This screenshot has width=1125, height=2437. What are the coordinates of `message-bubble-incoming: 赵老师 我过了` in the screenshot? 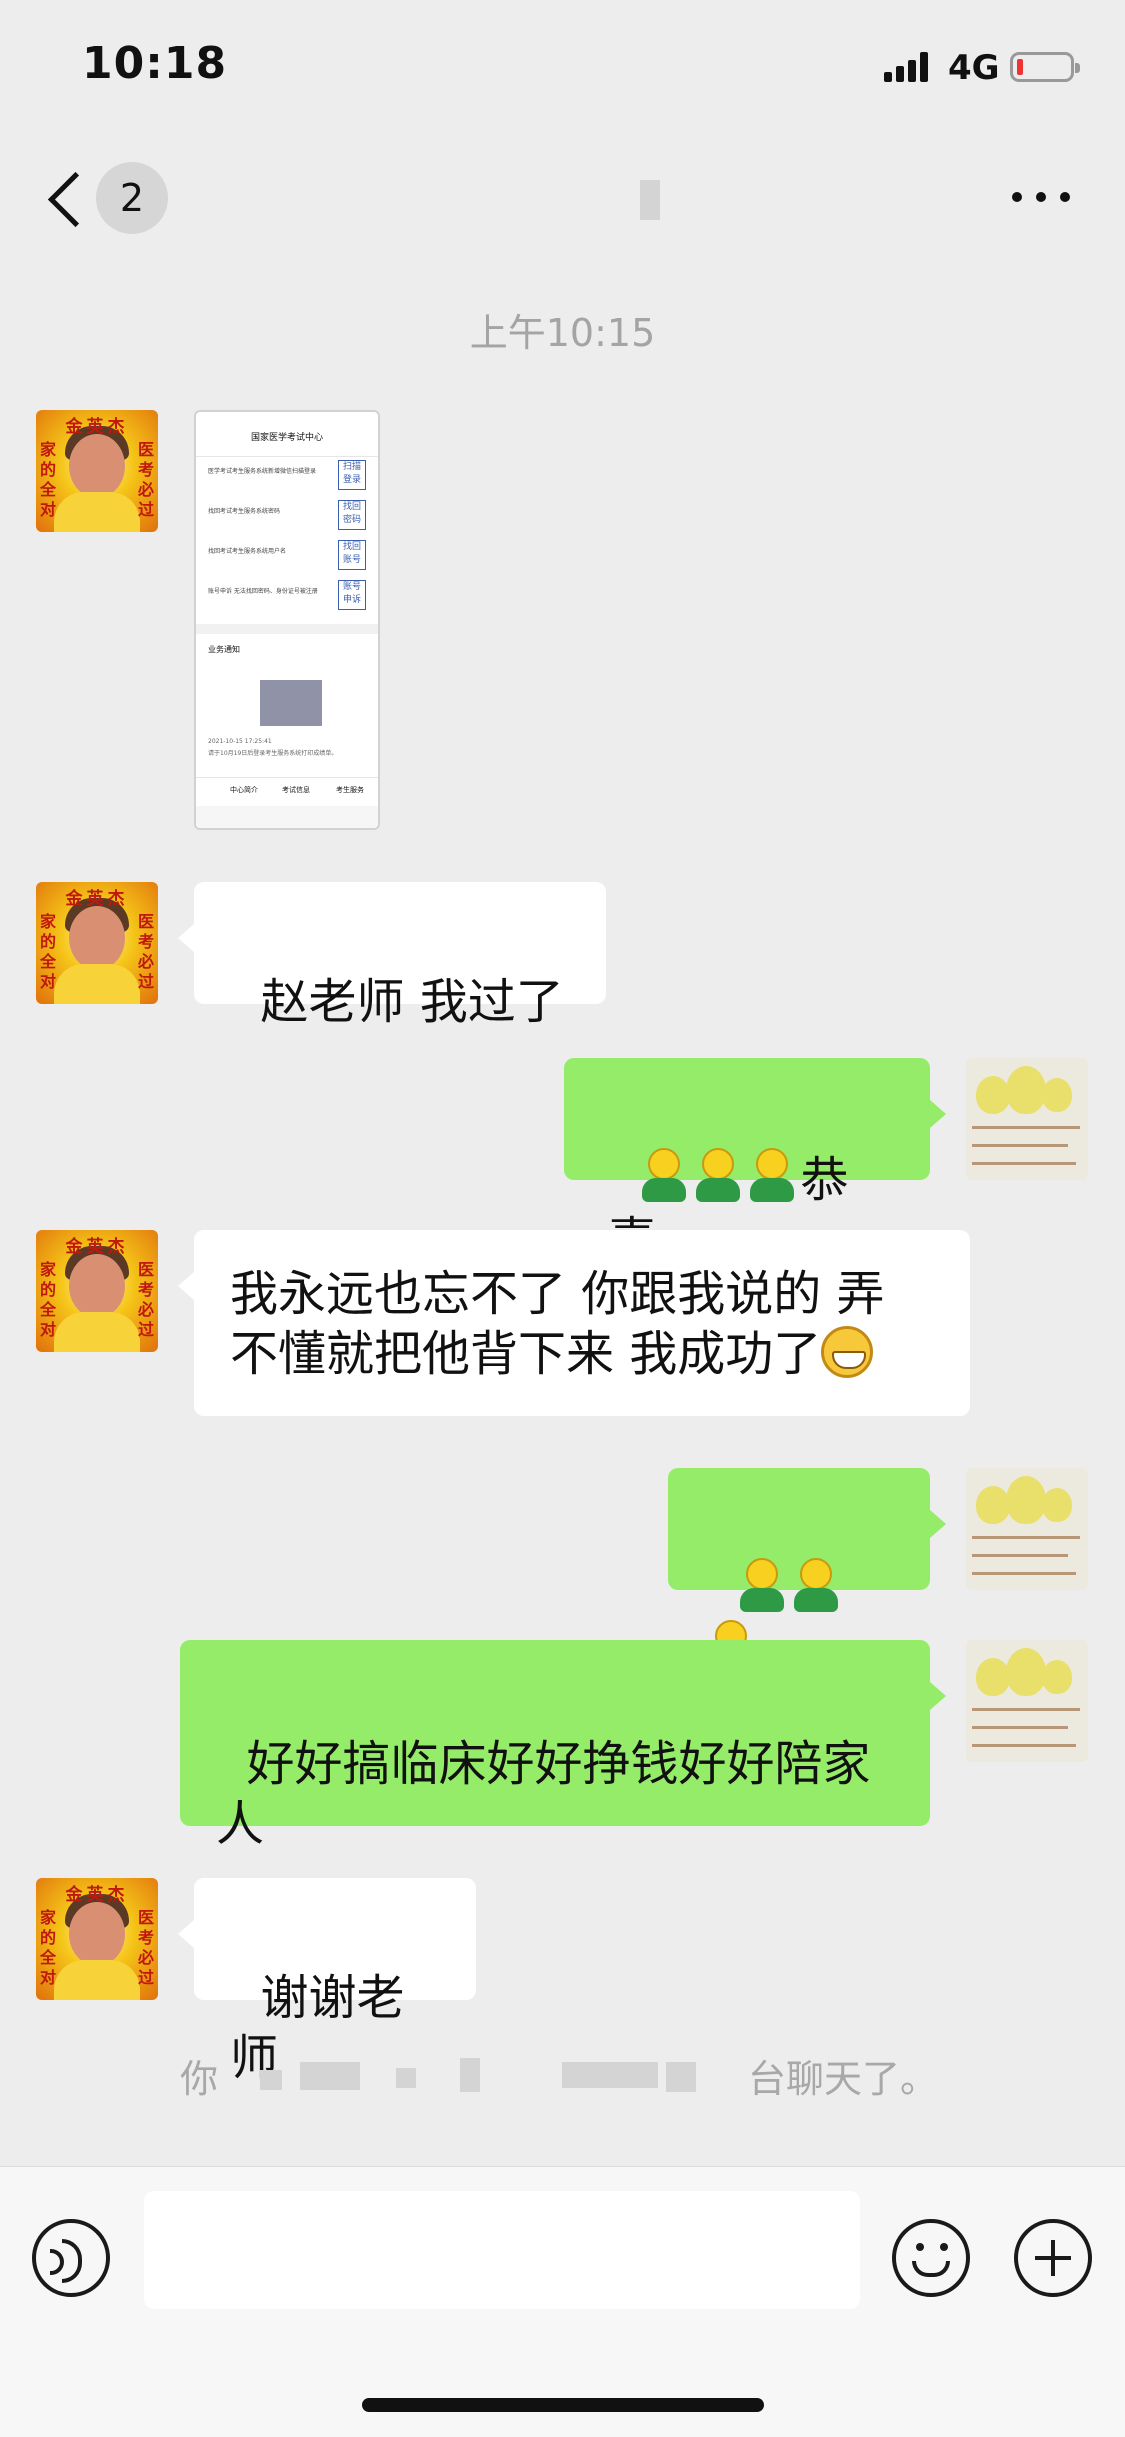 It's located at (392, 956).